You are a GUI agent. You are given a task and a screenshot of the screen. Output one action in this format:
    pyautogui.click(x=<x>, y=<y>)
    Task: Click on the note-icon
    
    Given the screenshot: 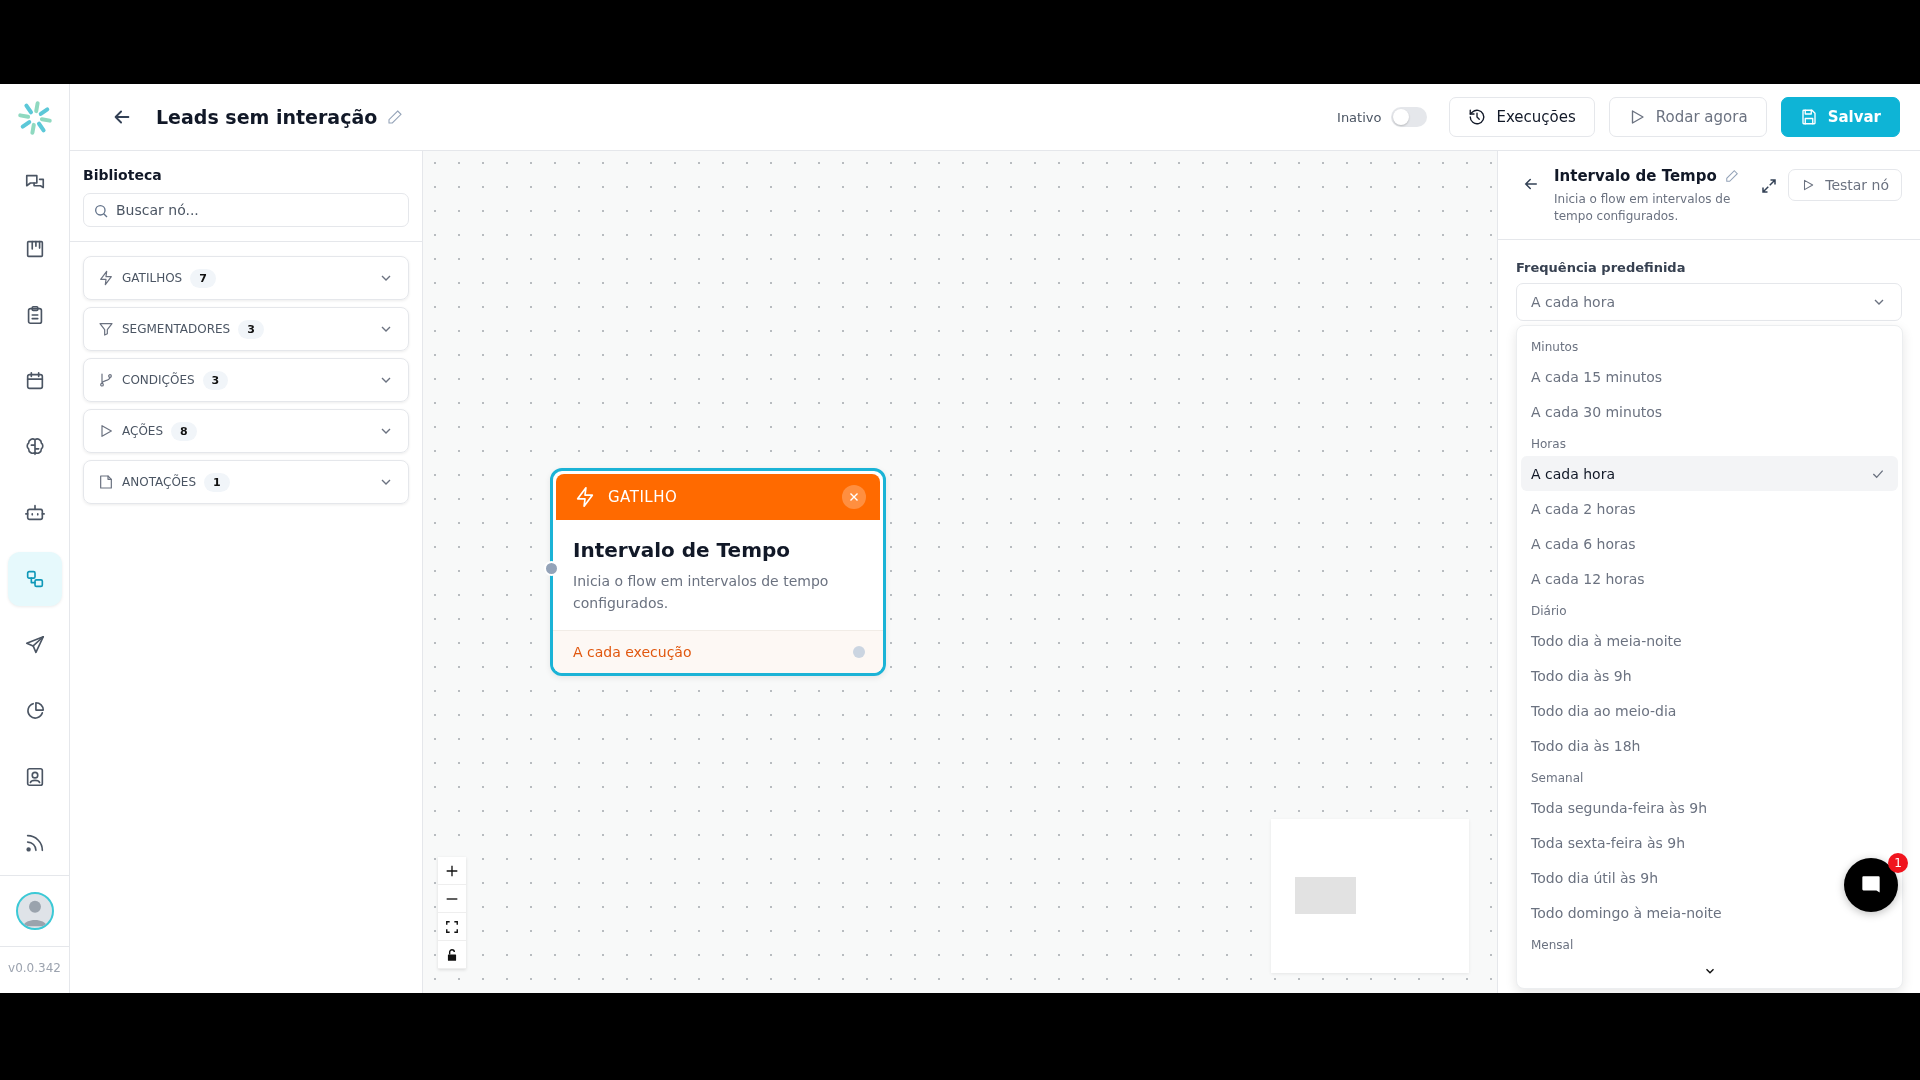 What is the action you would take?
    pyautogui.click(x=106, y=482)
    